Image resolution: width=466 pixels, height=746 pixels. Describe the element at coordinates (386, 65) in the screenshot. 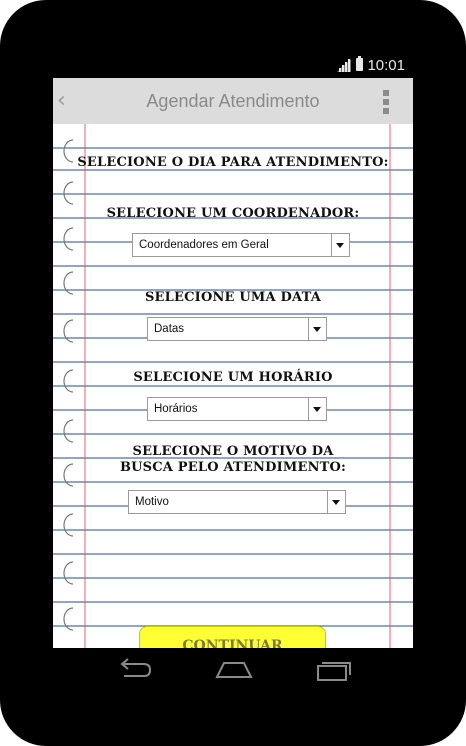

I see `status-time: 10:01` at that location.